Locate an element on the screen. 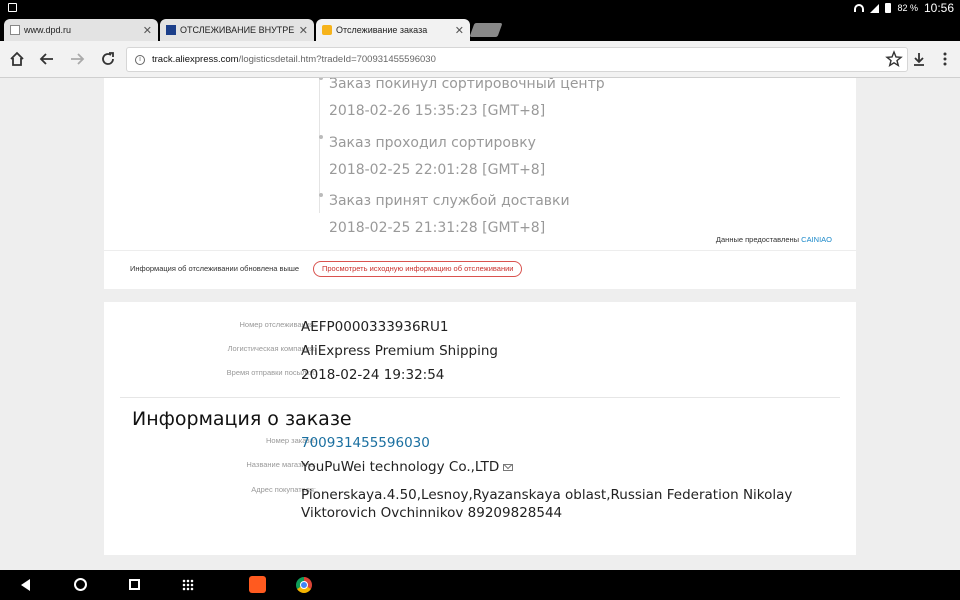  status-indicators: 82 % 10:56 is located at coordinates (904, 8).